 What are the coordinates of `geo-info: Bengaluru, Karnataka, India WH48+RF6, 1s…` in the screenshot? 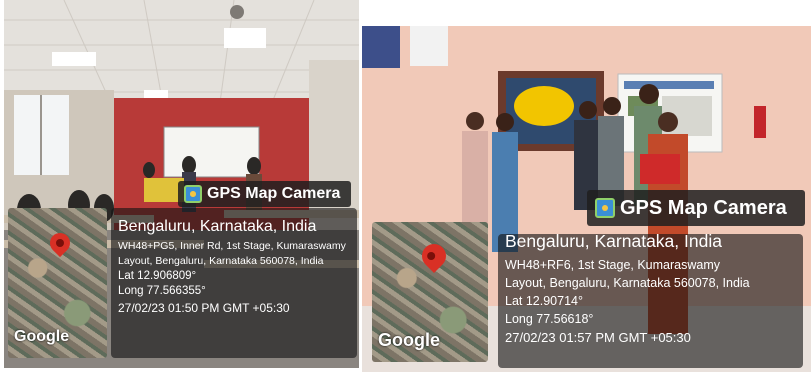 It's located at (655, 288).